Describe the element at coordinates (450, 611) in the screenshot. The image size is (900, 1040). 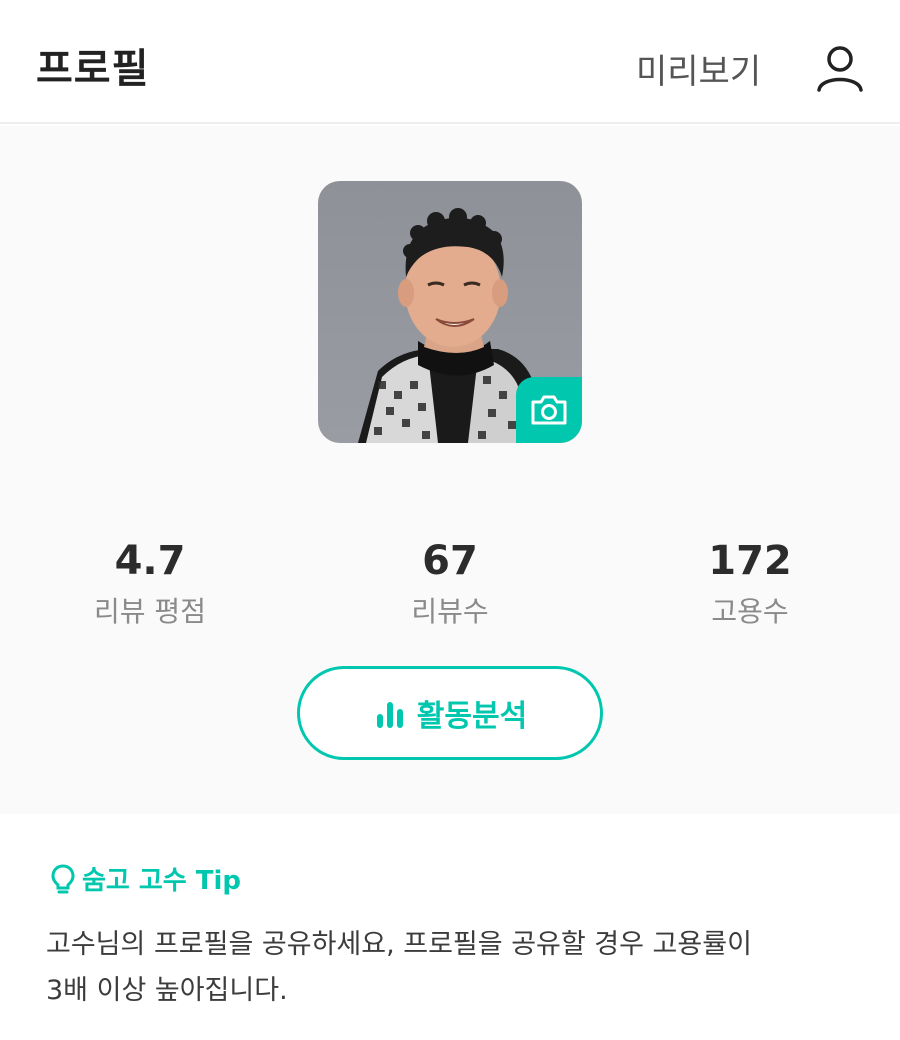
I see `stat-label: 리뷰수` at that location.